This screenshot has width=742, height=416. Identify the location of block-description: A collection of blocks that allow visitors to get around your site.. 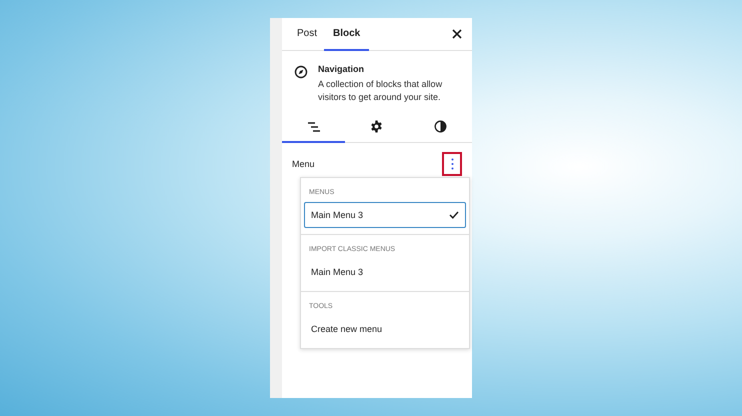
(381, 91).